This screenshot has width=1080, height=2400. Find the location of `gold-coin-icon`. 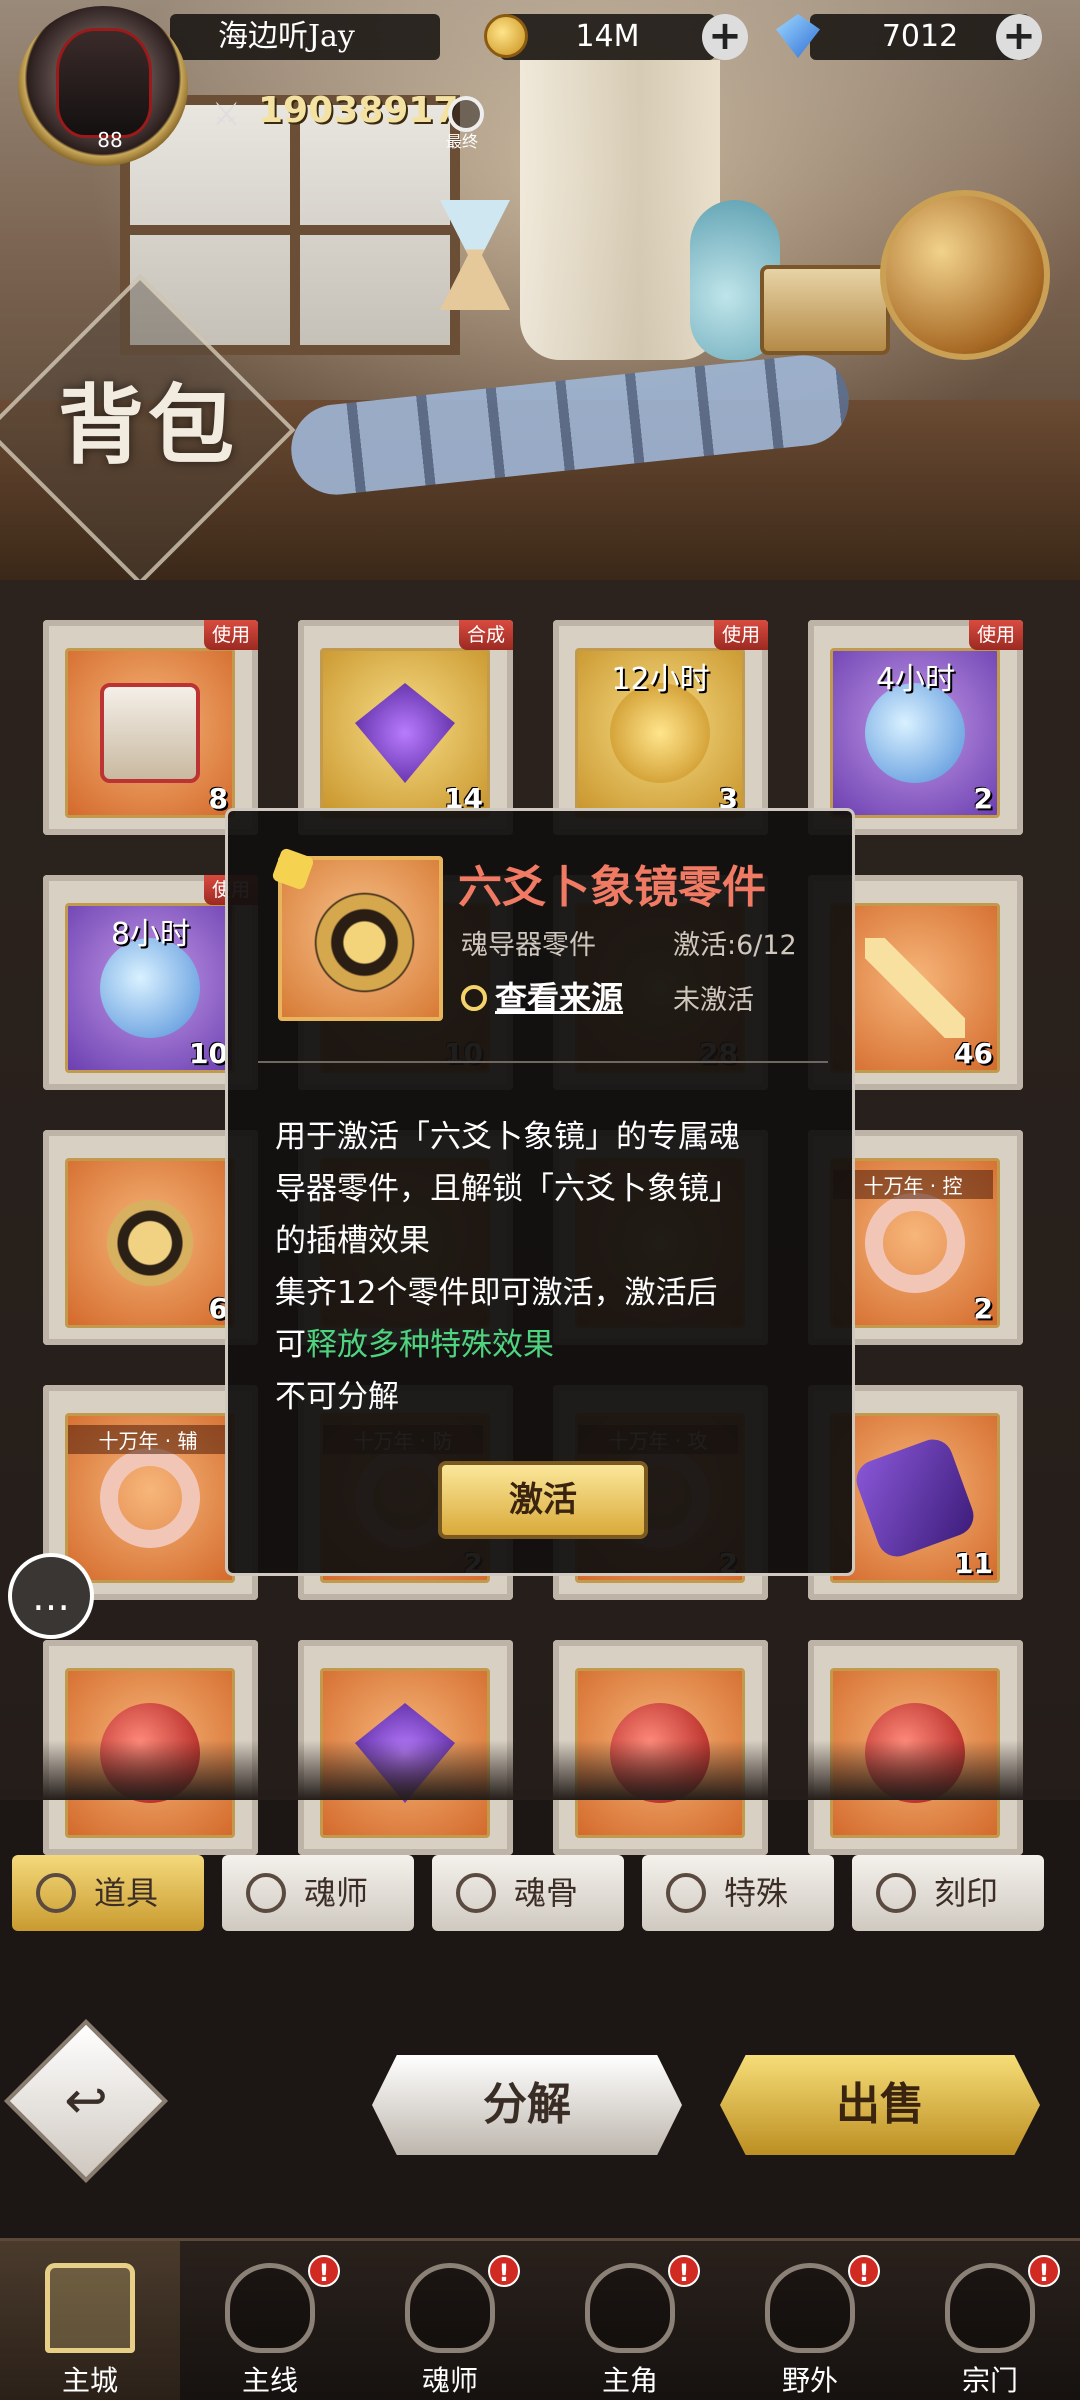

gold-coin-icon is located at coordinates (506, 36).